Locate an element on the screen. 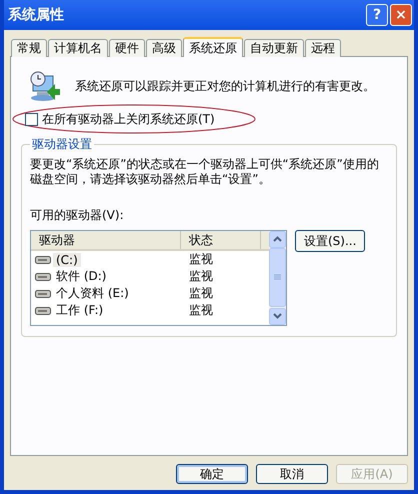 The width and height of the screenshot is (418, 494). tab: 计算机名 is located at coordinates (78, 48).